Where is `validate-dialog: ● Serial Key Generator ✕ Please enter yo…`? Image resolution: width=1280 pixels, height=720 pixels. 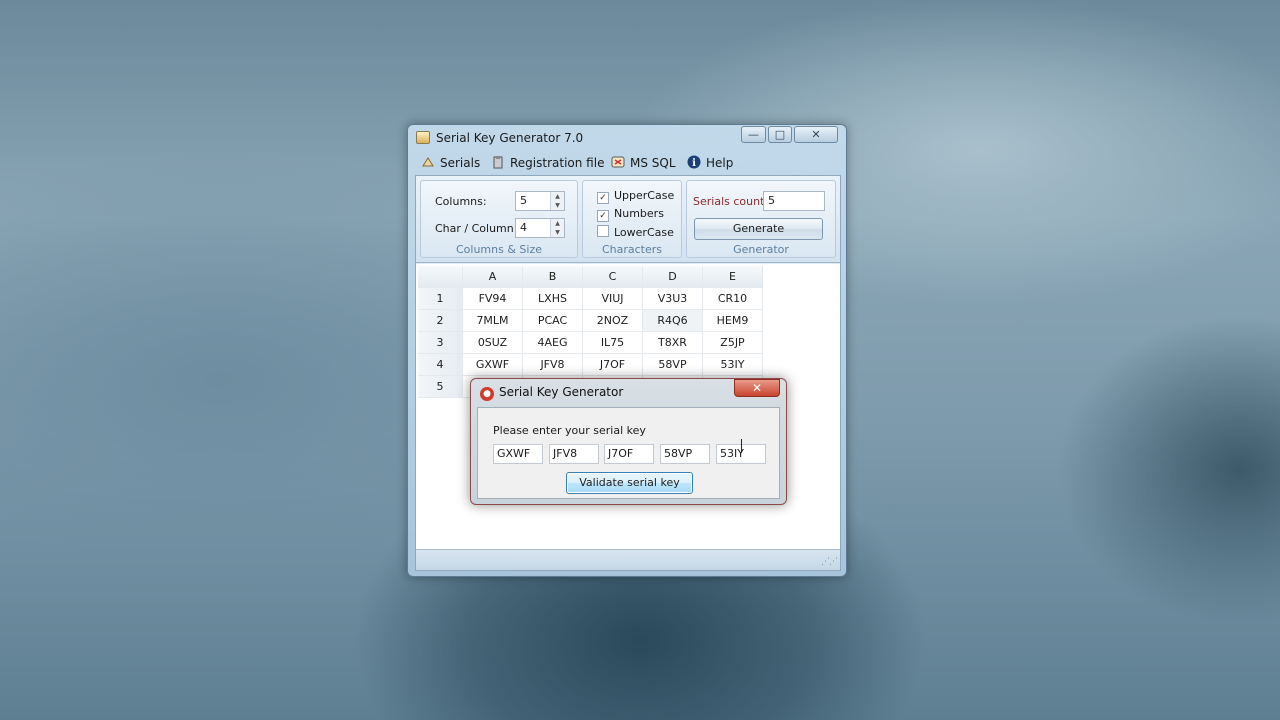
validate-dialog: ● Serial Key Generator ✕ Please enter yo… is located at coordinates (628, 441).